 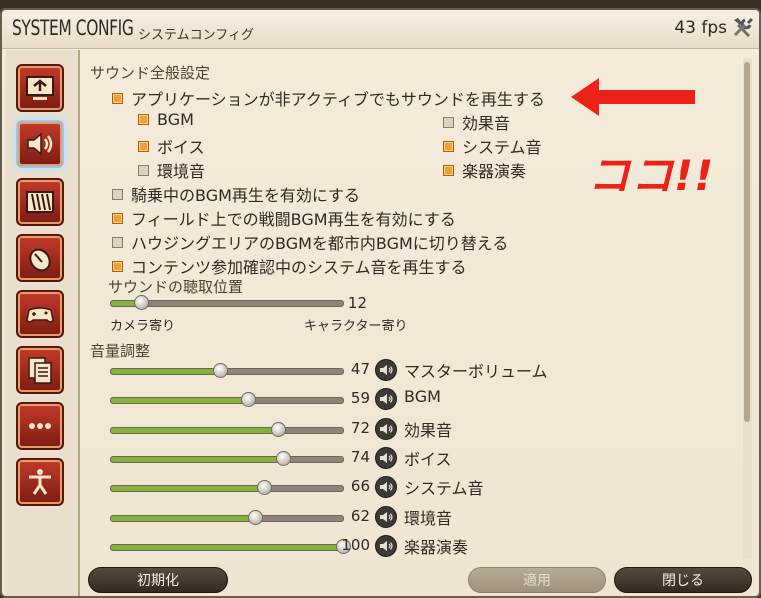 What do you see at coordinates (338, 99) in the screenshot?
I see `checkbox-label: アプリケーションが非アクティブでもサウンドを再生する` at bounding box center [338, 99].